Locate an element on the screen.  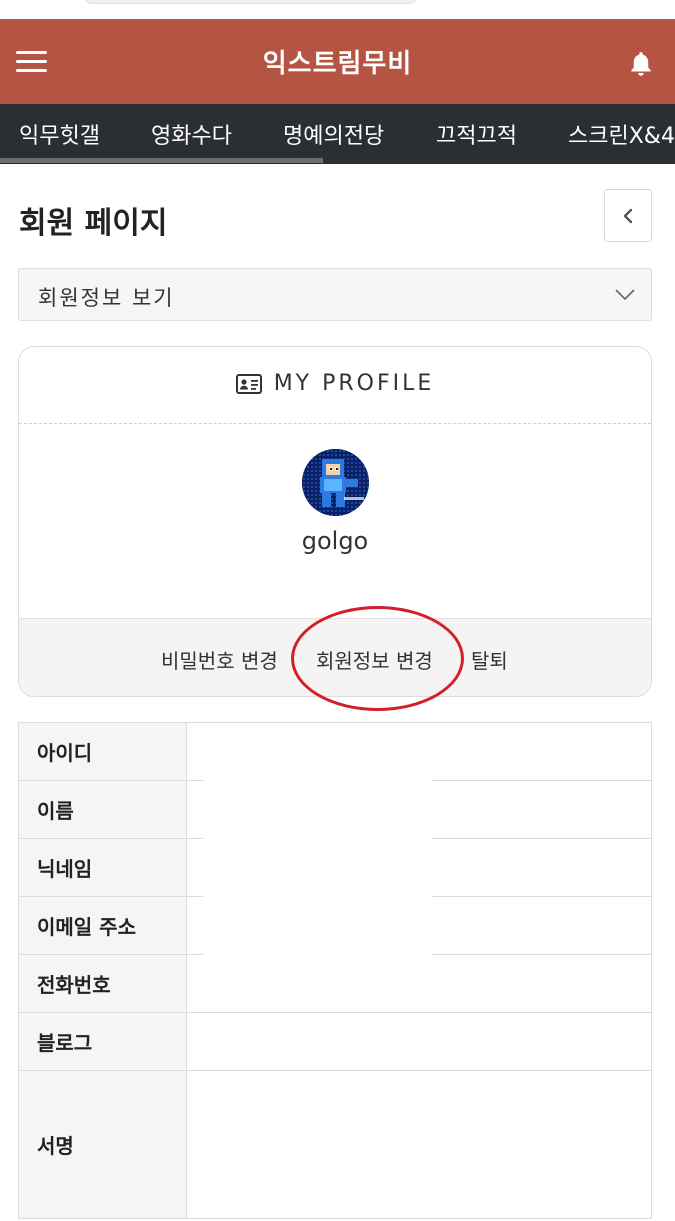
back-button is located at coordinates (628, 215).